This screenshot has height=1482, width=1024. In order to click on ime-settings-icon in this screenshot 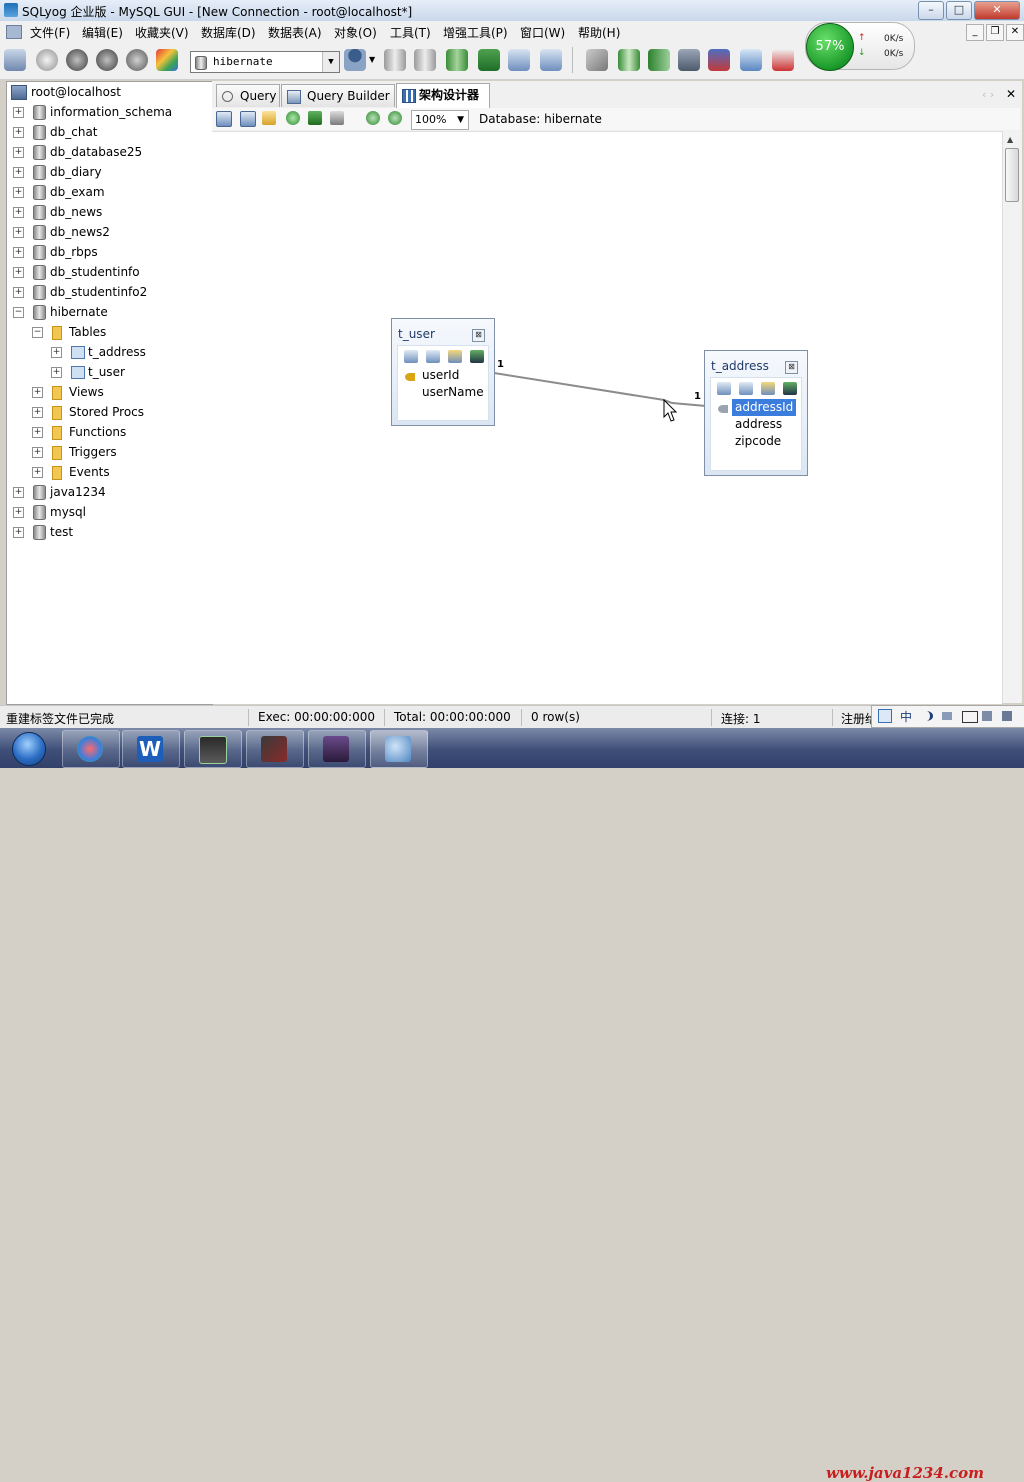, I will do `click(1007, 716)`.